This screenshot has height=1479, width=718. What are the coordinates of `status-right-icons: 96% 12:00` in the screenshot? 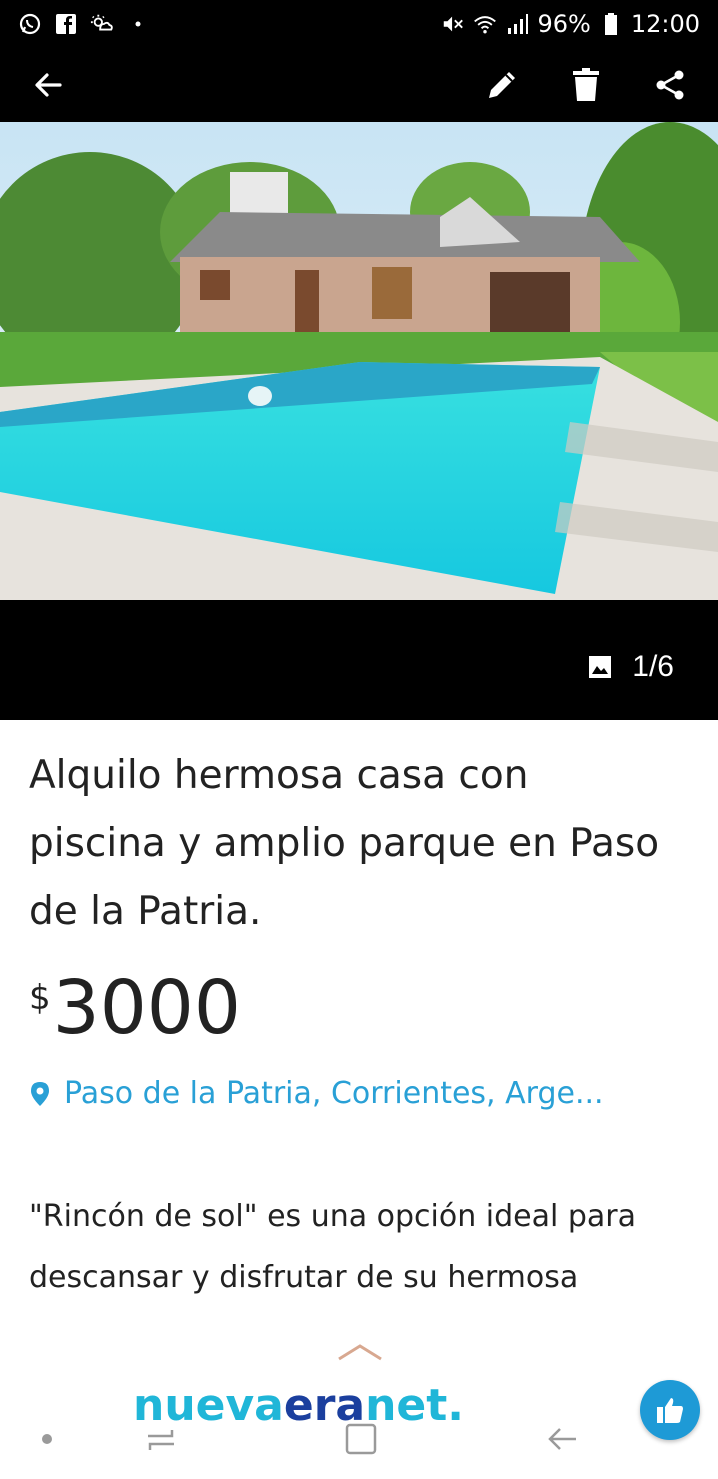 It's located at (570, 24).